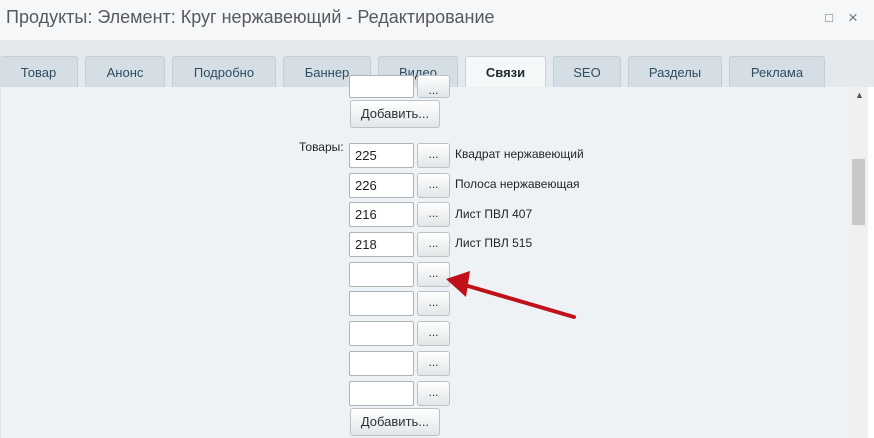 The height and width of the screenshot is (438, 874). What do you see at coordinates (381, 185) in the screenshot?
I see `product-id-input: 226` at bounding box center [381, 185].